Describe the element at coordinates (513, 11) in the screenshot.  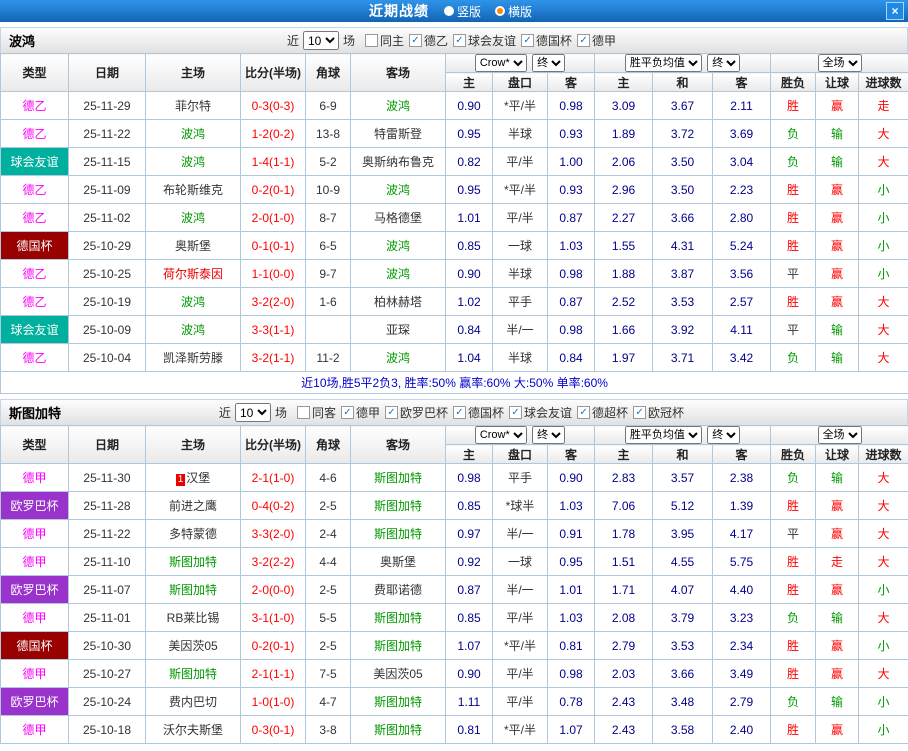
I see `horizontal-layout-radio: 横版` at that location.